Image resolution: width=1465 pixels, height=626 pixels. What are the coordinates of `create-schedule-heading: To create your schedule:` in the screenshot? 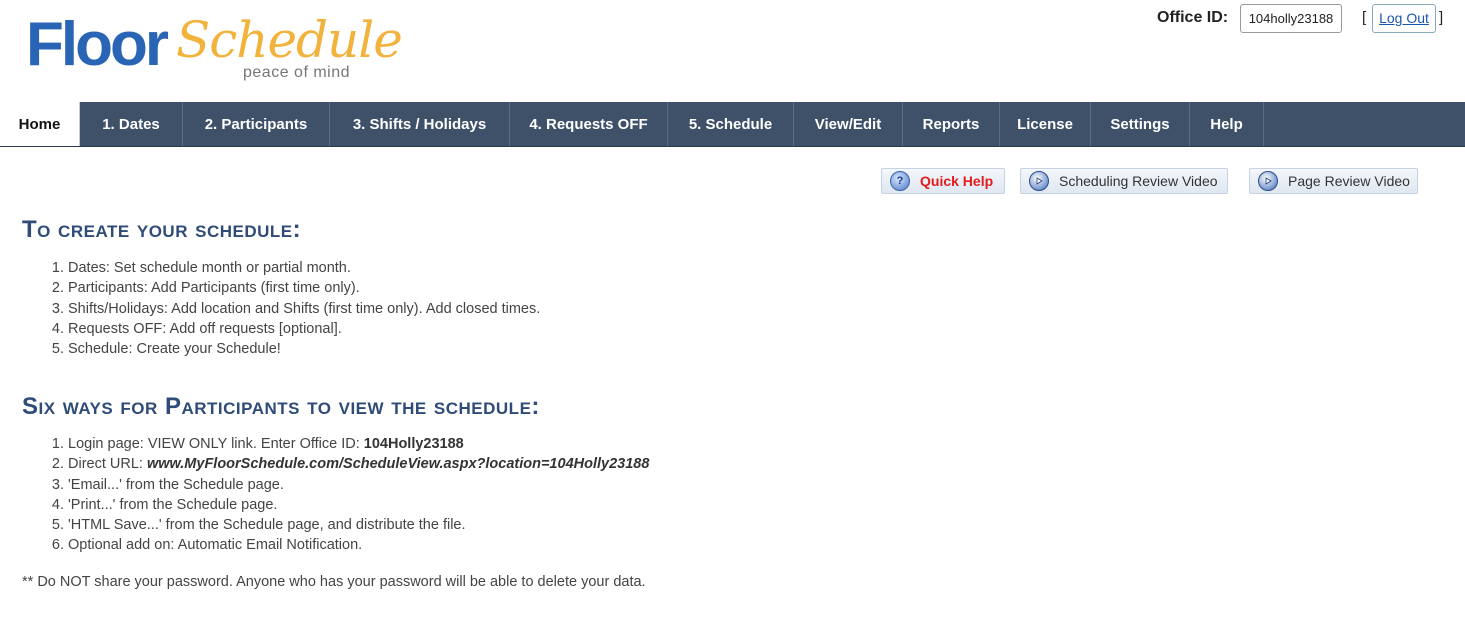 It's located at (162, 229).